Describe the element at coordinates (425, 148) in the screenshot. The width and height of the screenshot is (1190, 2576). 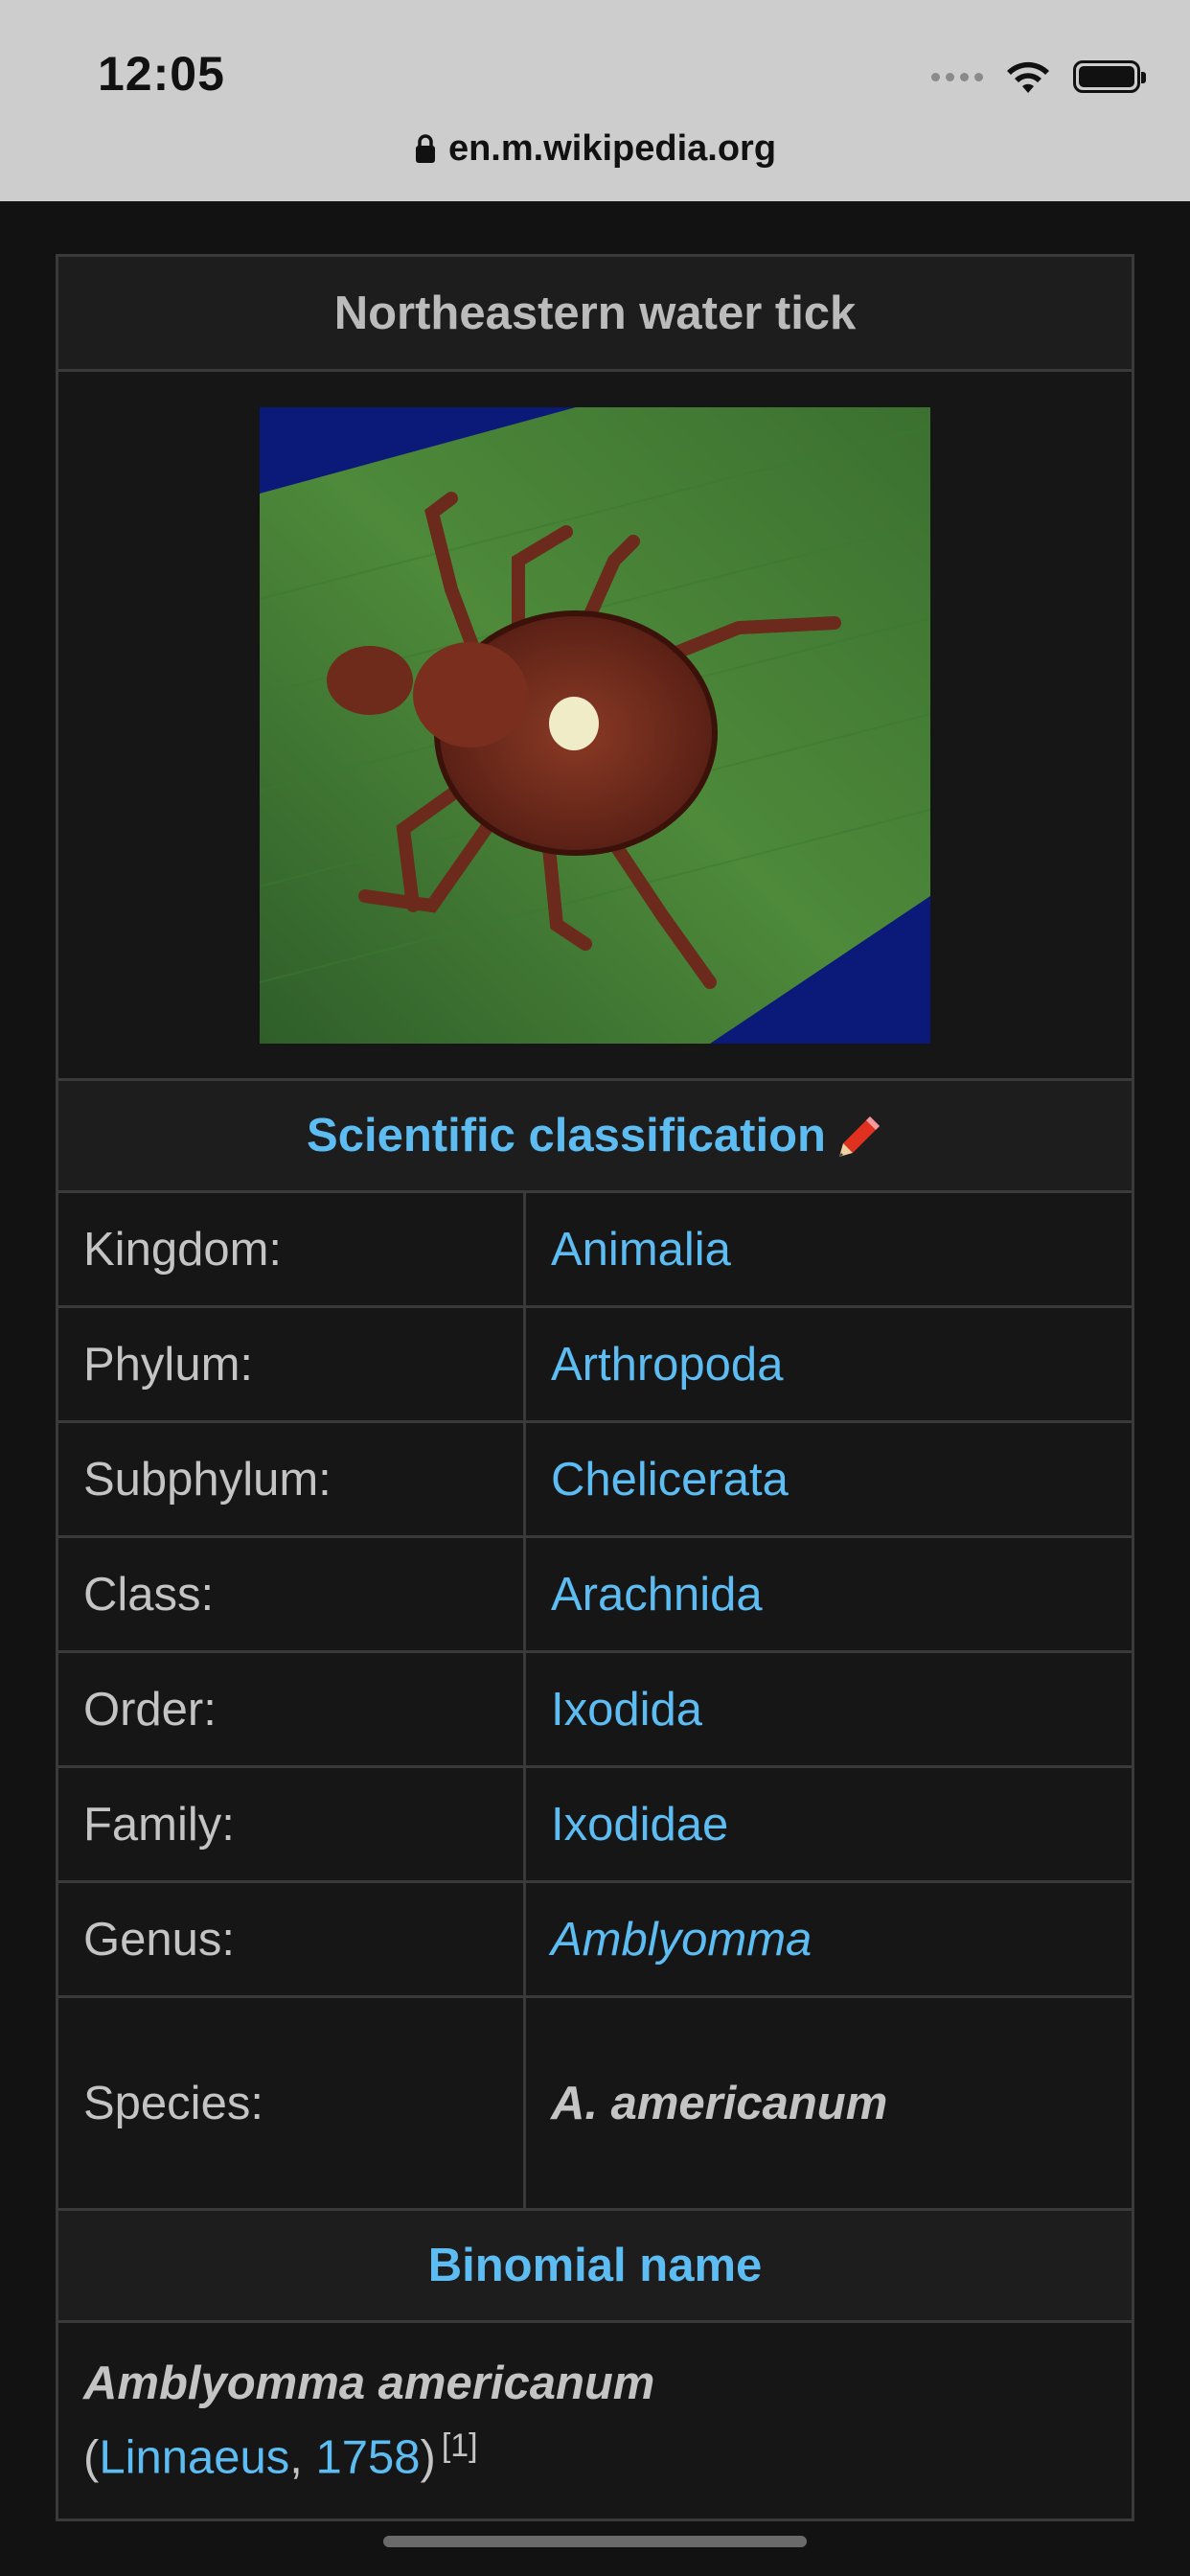
I see `lock-icon` at that location.